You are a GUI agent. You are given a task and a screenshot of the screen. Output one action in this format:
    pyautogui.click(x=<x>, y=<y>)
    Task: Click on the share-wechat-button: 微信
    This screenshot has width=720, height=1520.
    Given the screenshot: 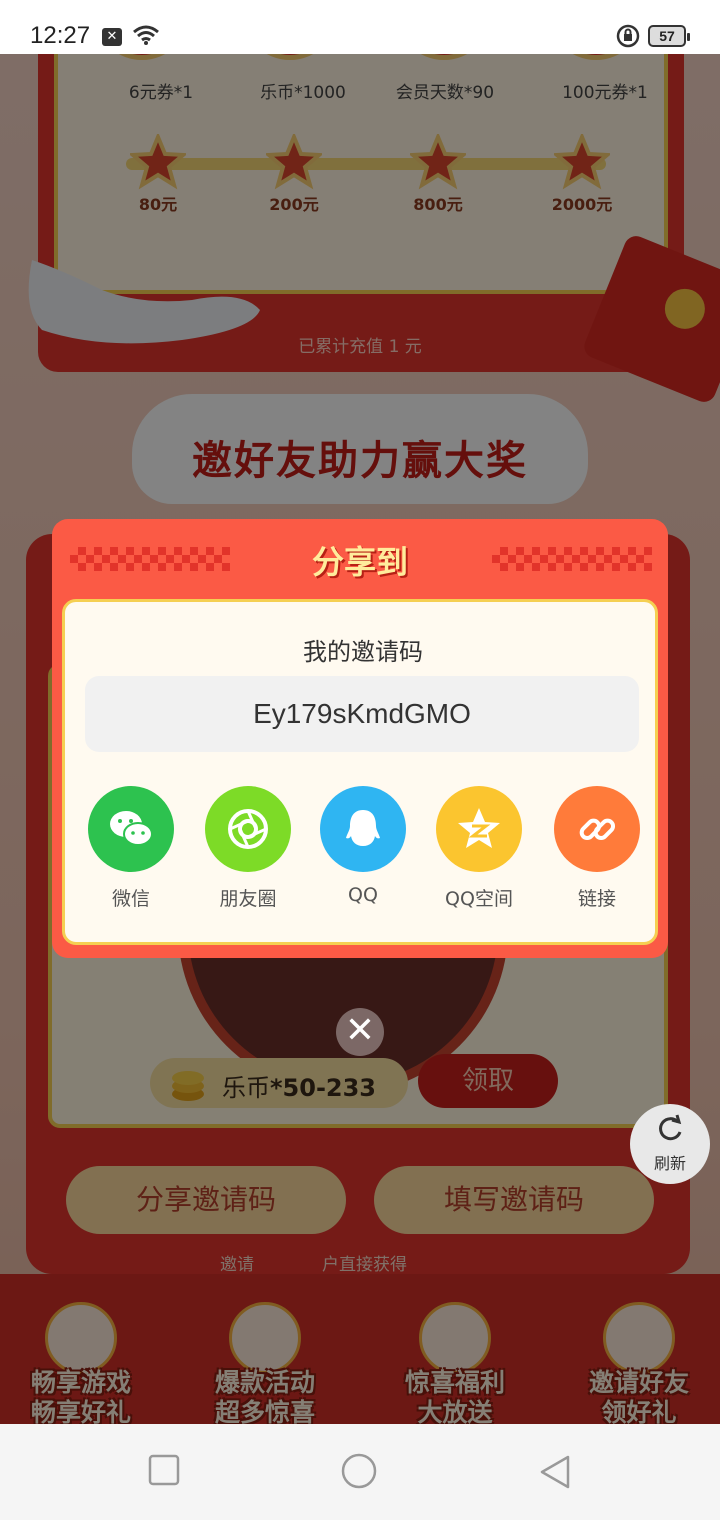 What is the action you would take?
    pyautogui.click(x=131, y=848)
    